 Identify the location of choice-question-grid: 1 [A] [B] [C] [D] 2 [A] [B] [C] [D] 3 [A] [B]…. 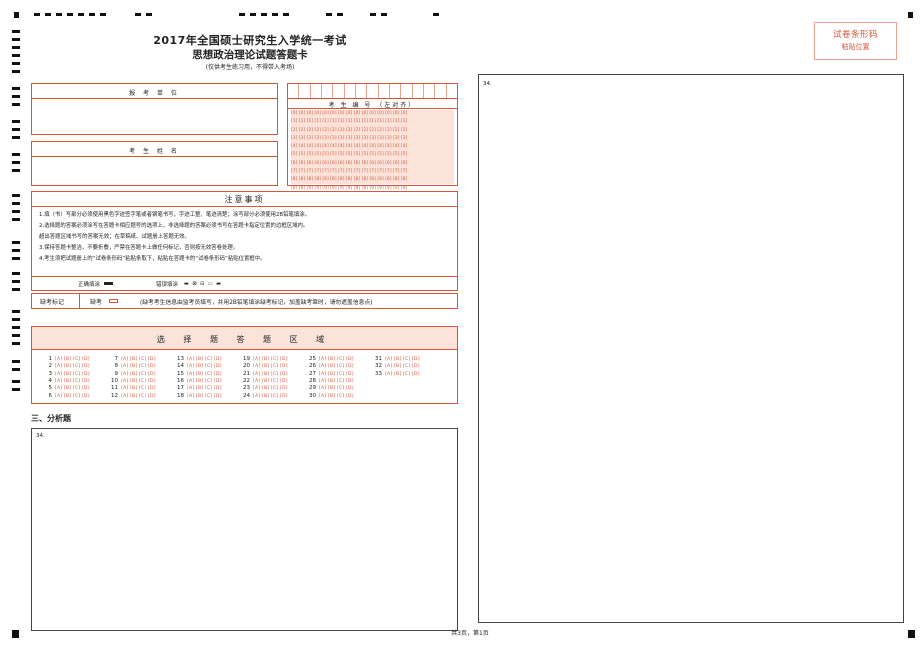
(244, 379).